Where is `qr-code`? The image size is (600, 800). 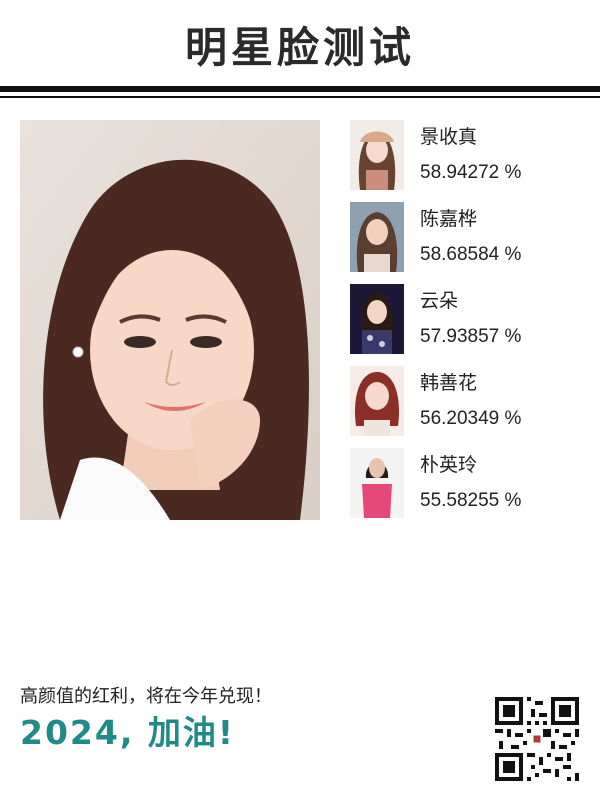
qr-code is located at coordinates (537, 739).